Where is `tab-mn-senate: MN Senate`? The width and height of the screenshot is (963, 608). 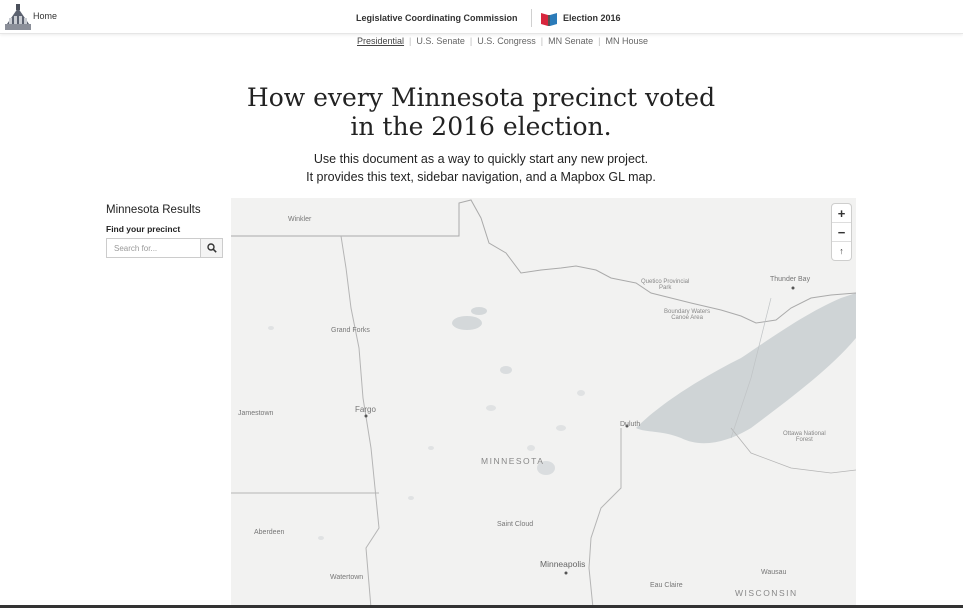 tab-mn-senate: MN Senate is located at coordinates (570, 41).